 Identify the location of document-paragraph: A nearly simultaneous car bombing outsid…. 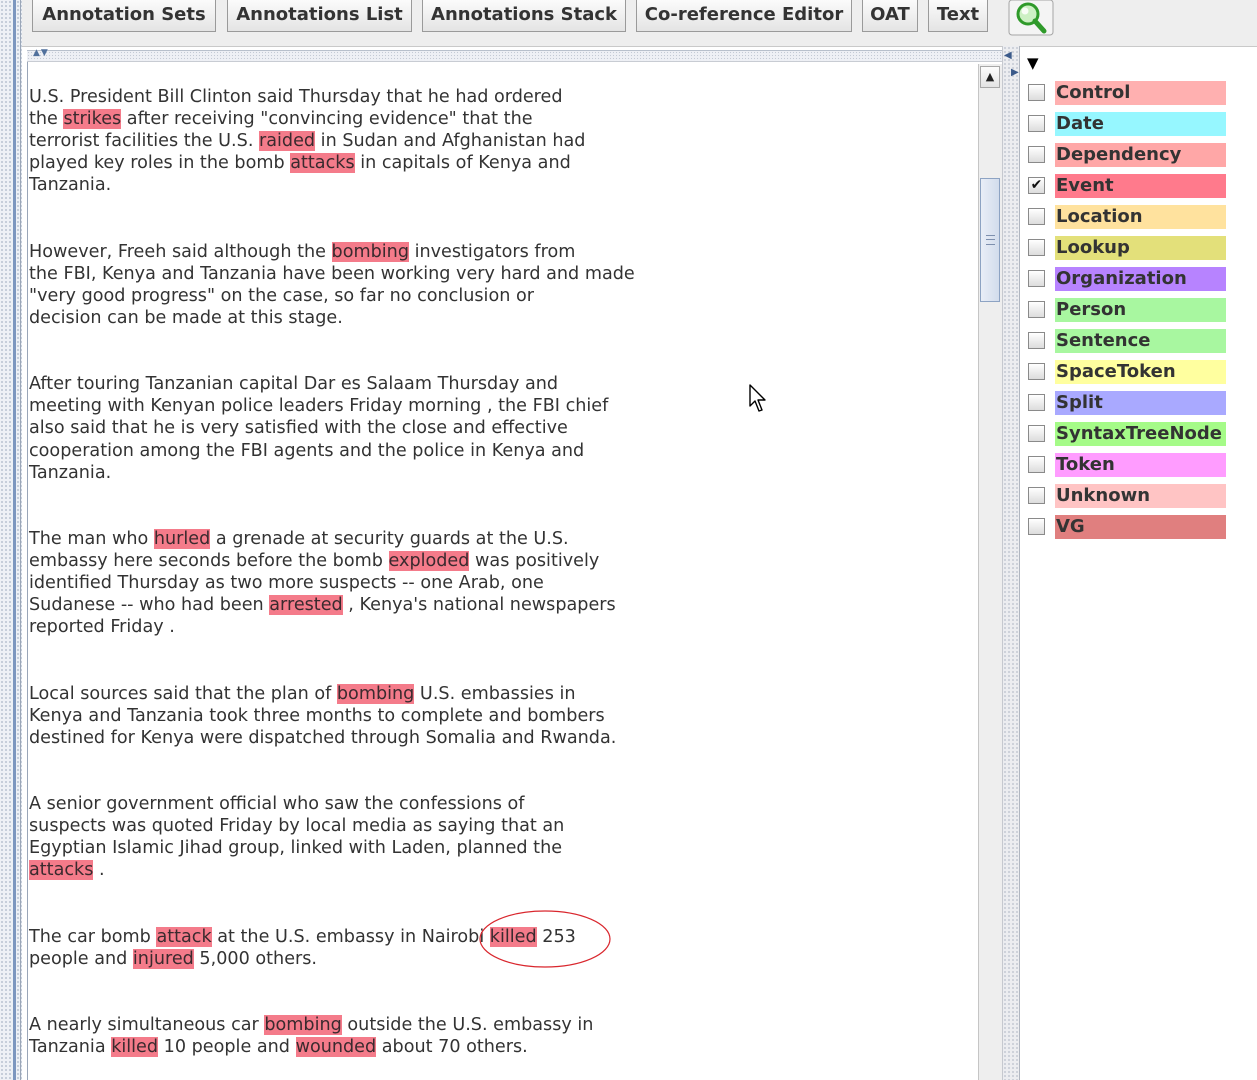
(369, 1036).